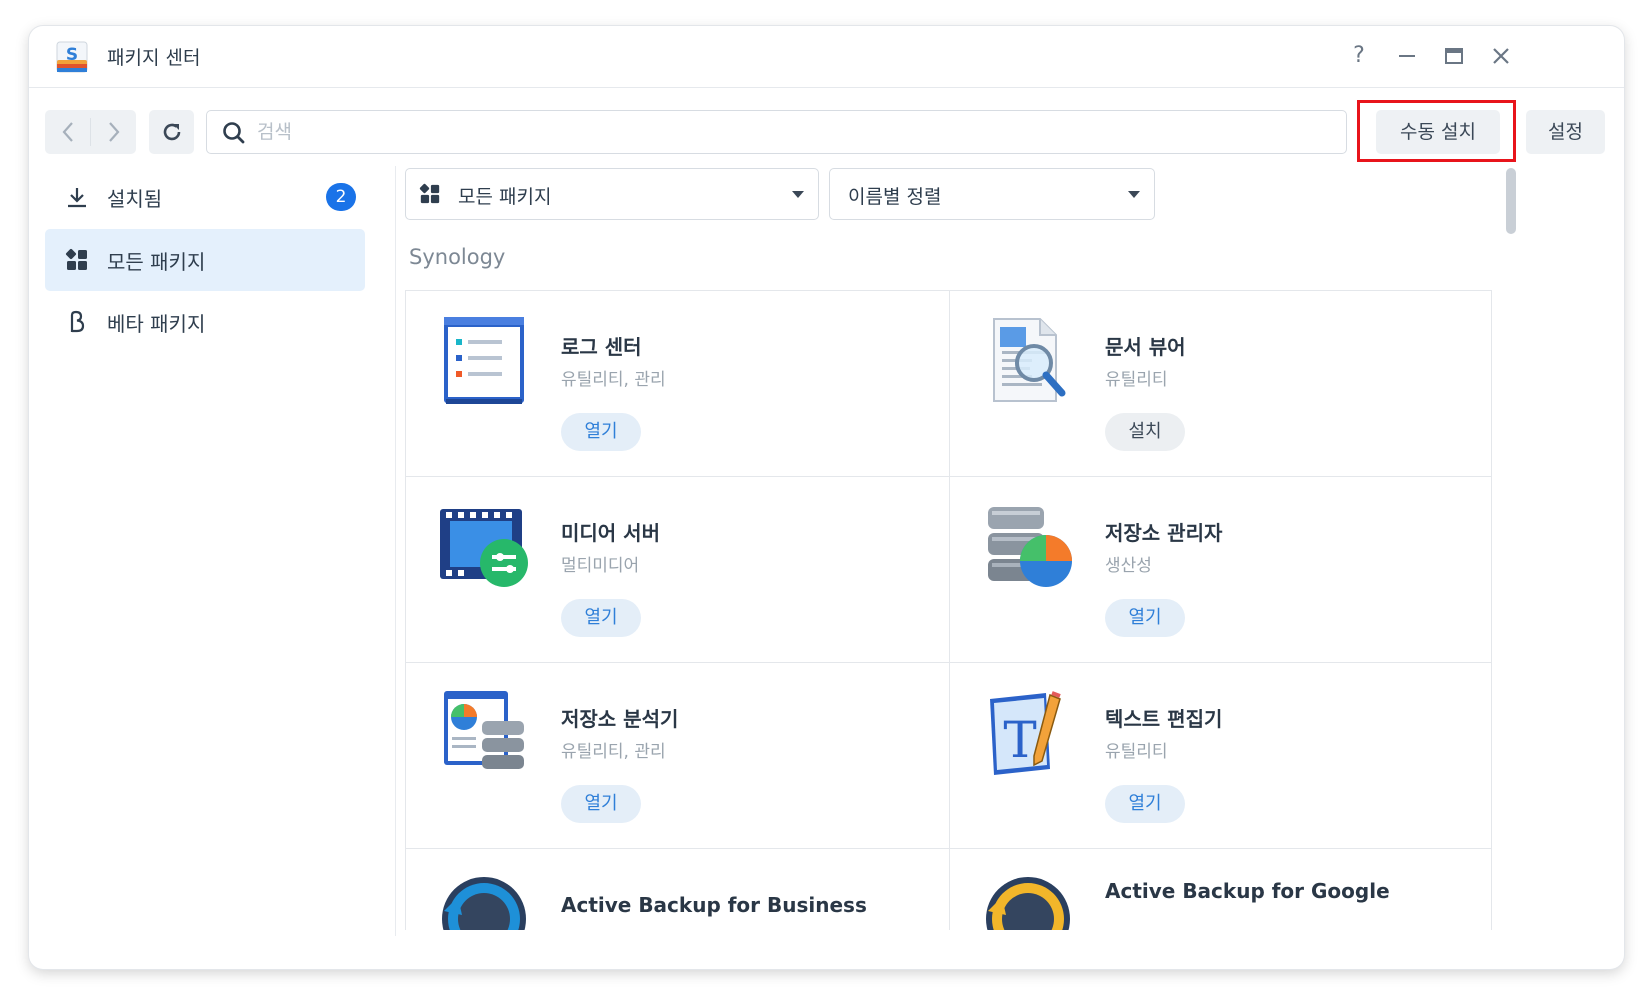 This screenshot has height=993, width=1652. Describe the element at coordinates (1220, 570) in the screenshot. I see `package-card-storage-manager: 저장소 관리자 생산성 열기` at that location.